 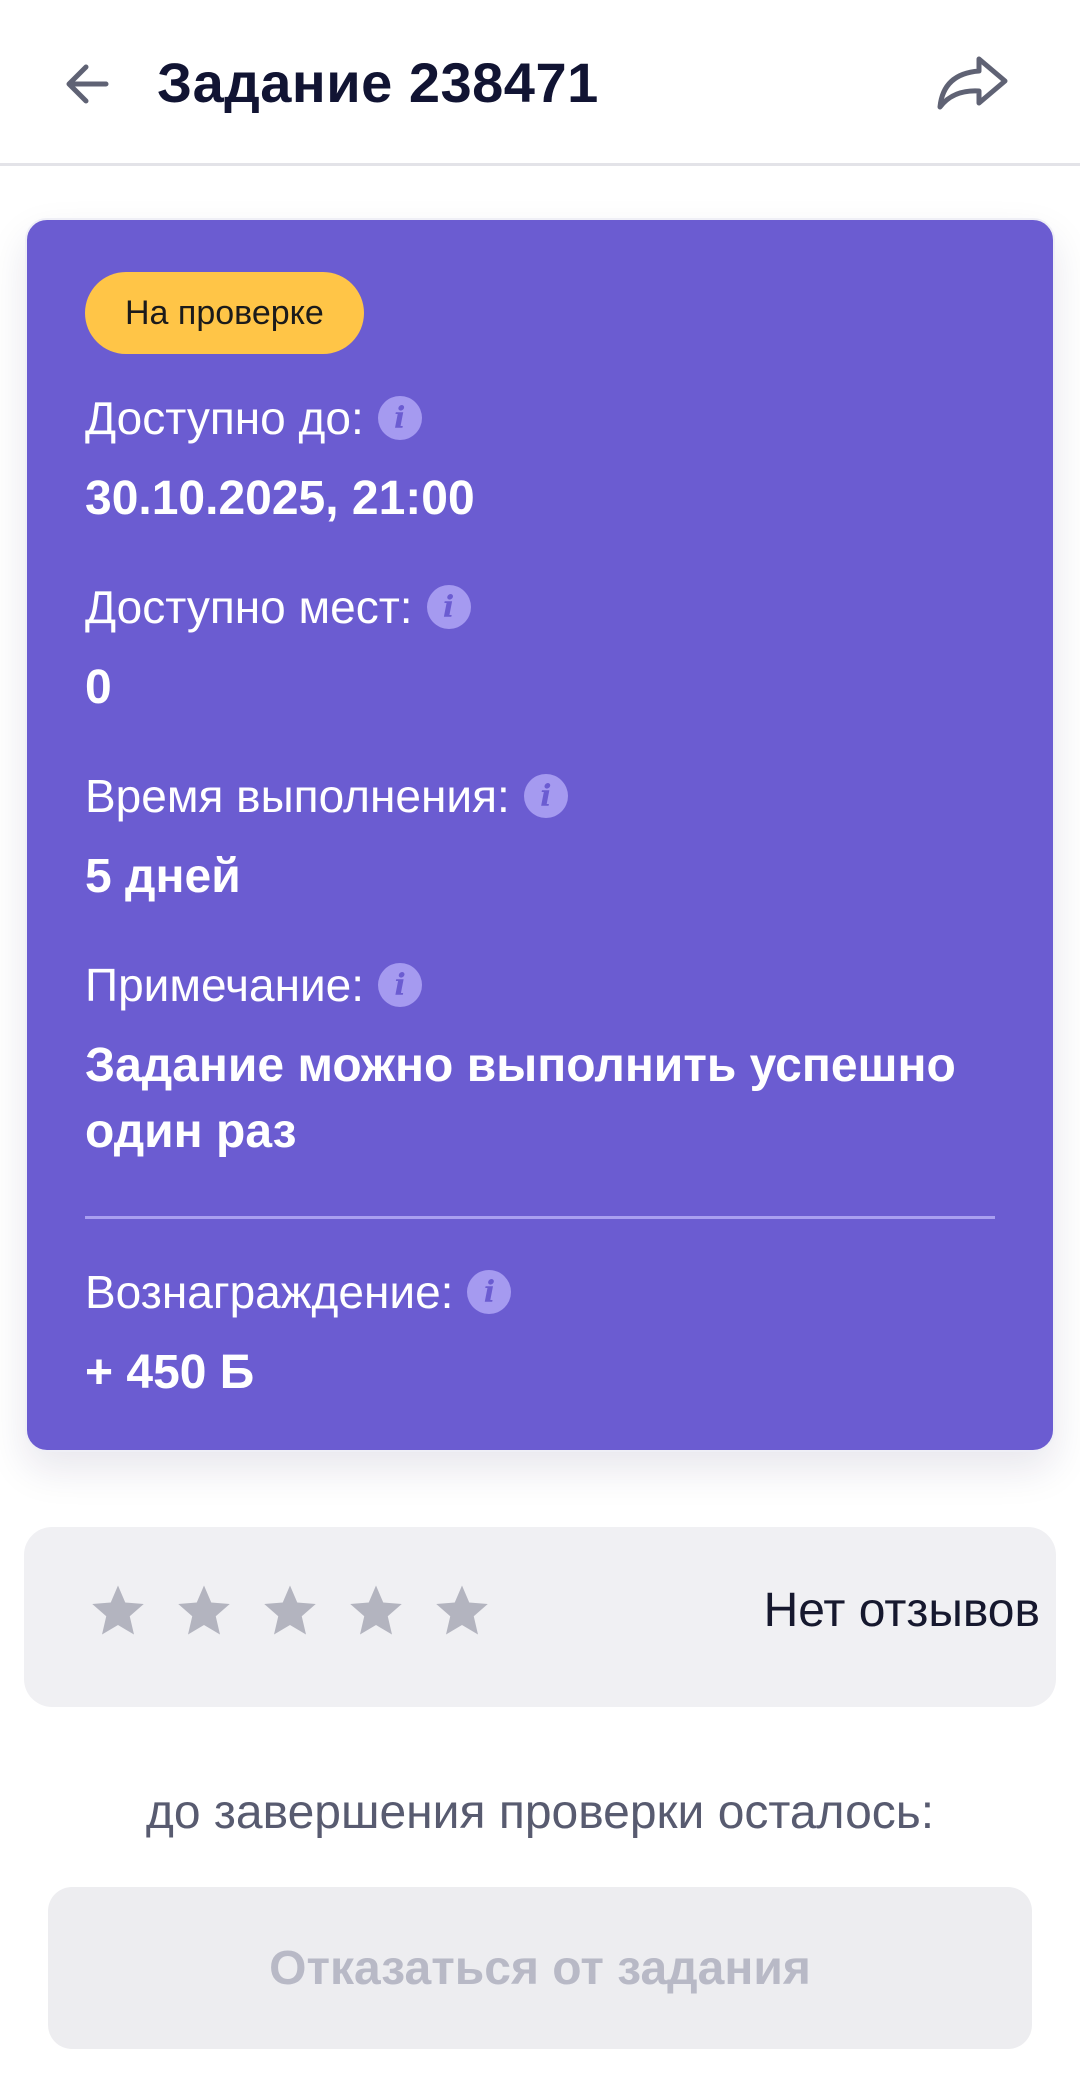 I want to click on arrow-left-icon, so click(x=87, y=84).